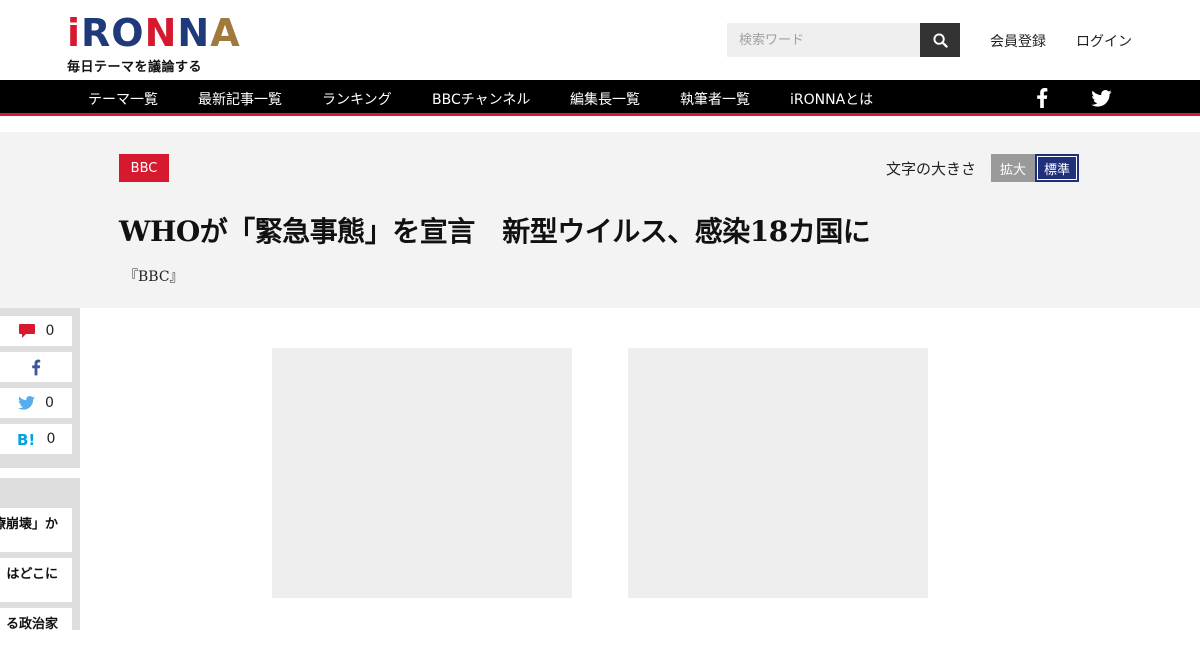 The width and height of the screenshot is (1200, 652). What do you see at coordinates (36, 439) in the screenshot?
I see `hatena-share-button: B! 0` at bounding box center [36, 439].